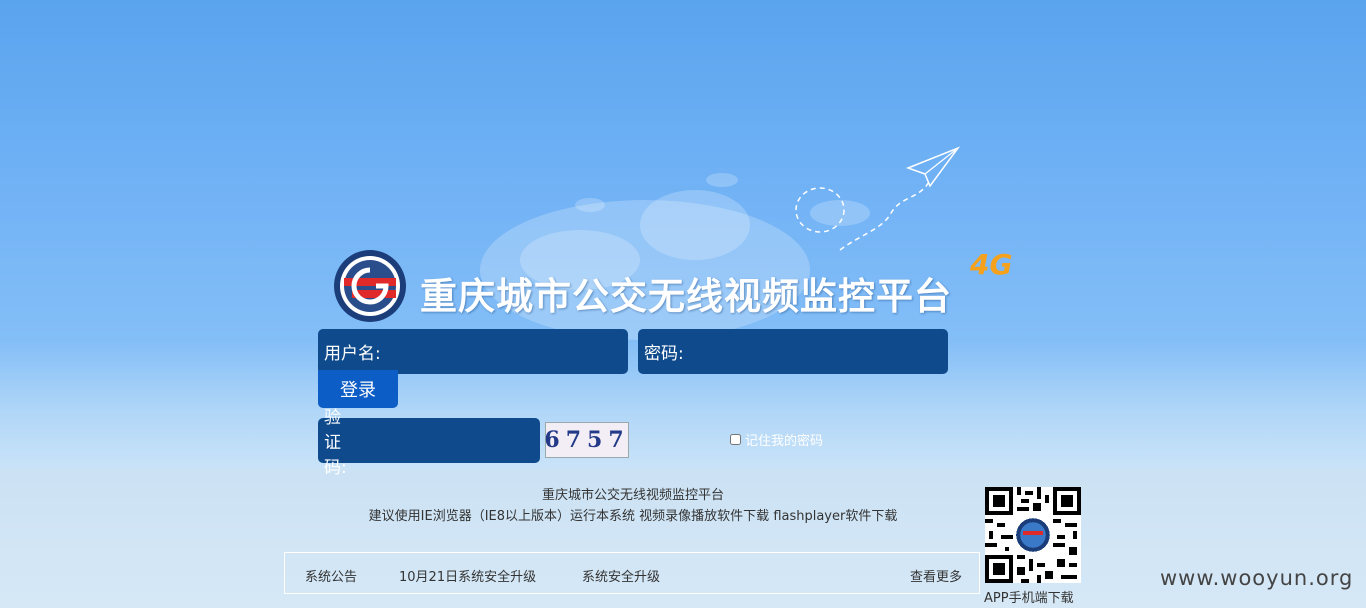 This screenshot has width=1366, height=608. Describe the element at coordinates (504, 351) in the screenshot. I see `username-input` at that location.